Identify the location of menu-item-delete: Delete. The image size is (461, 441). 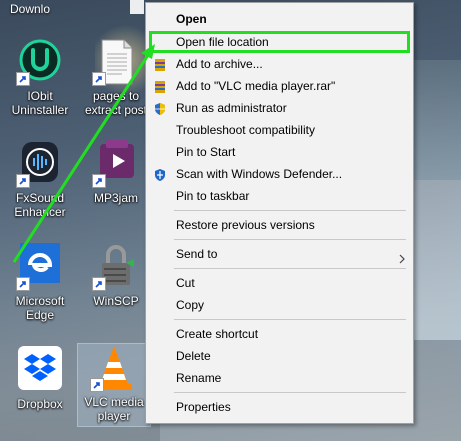
(279, 356).